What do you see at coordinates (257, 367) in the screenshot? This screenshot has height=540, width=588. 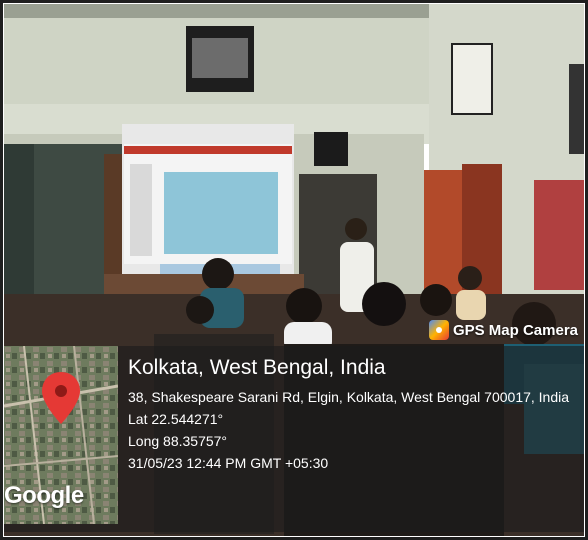 I see `city-title: Kolkata, West Bengal, India` at bounding box center [257, 367].